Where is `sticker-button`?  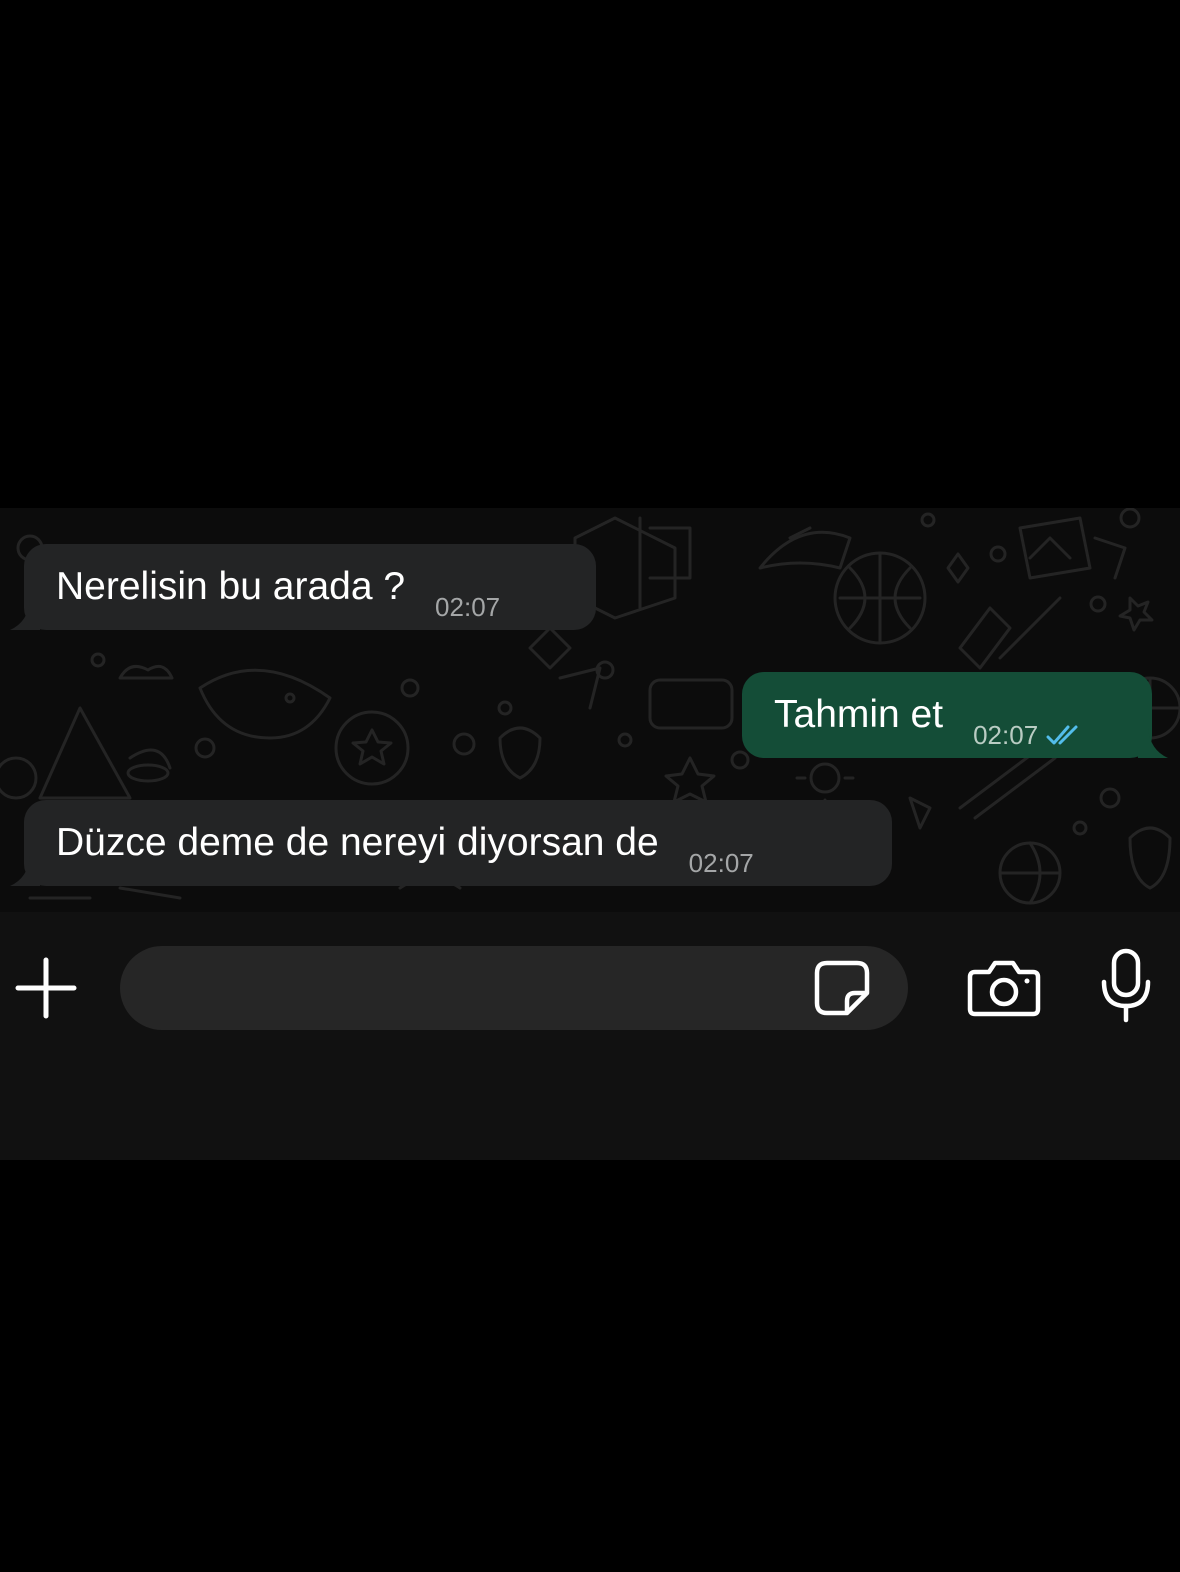 sticker-button is located at coordinates (842, 988).